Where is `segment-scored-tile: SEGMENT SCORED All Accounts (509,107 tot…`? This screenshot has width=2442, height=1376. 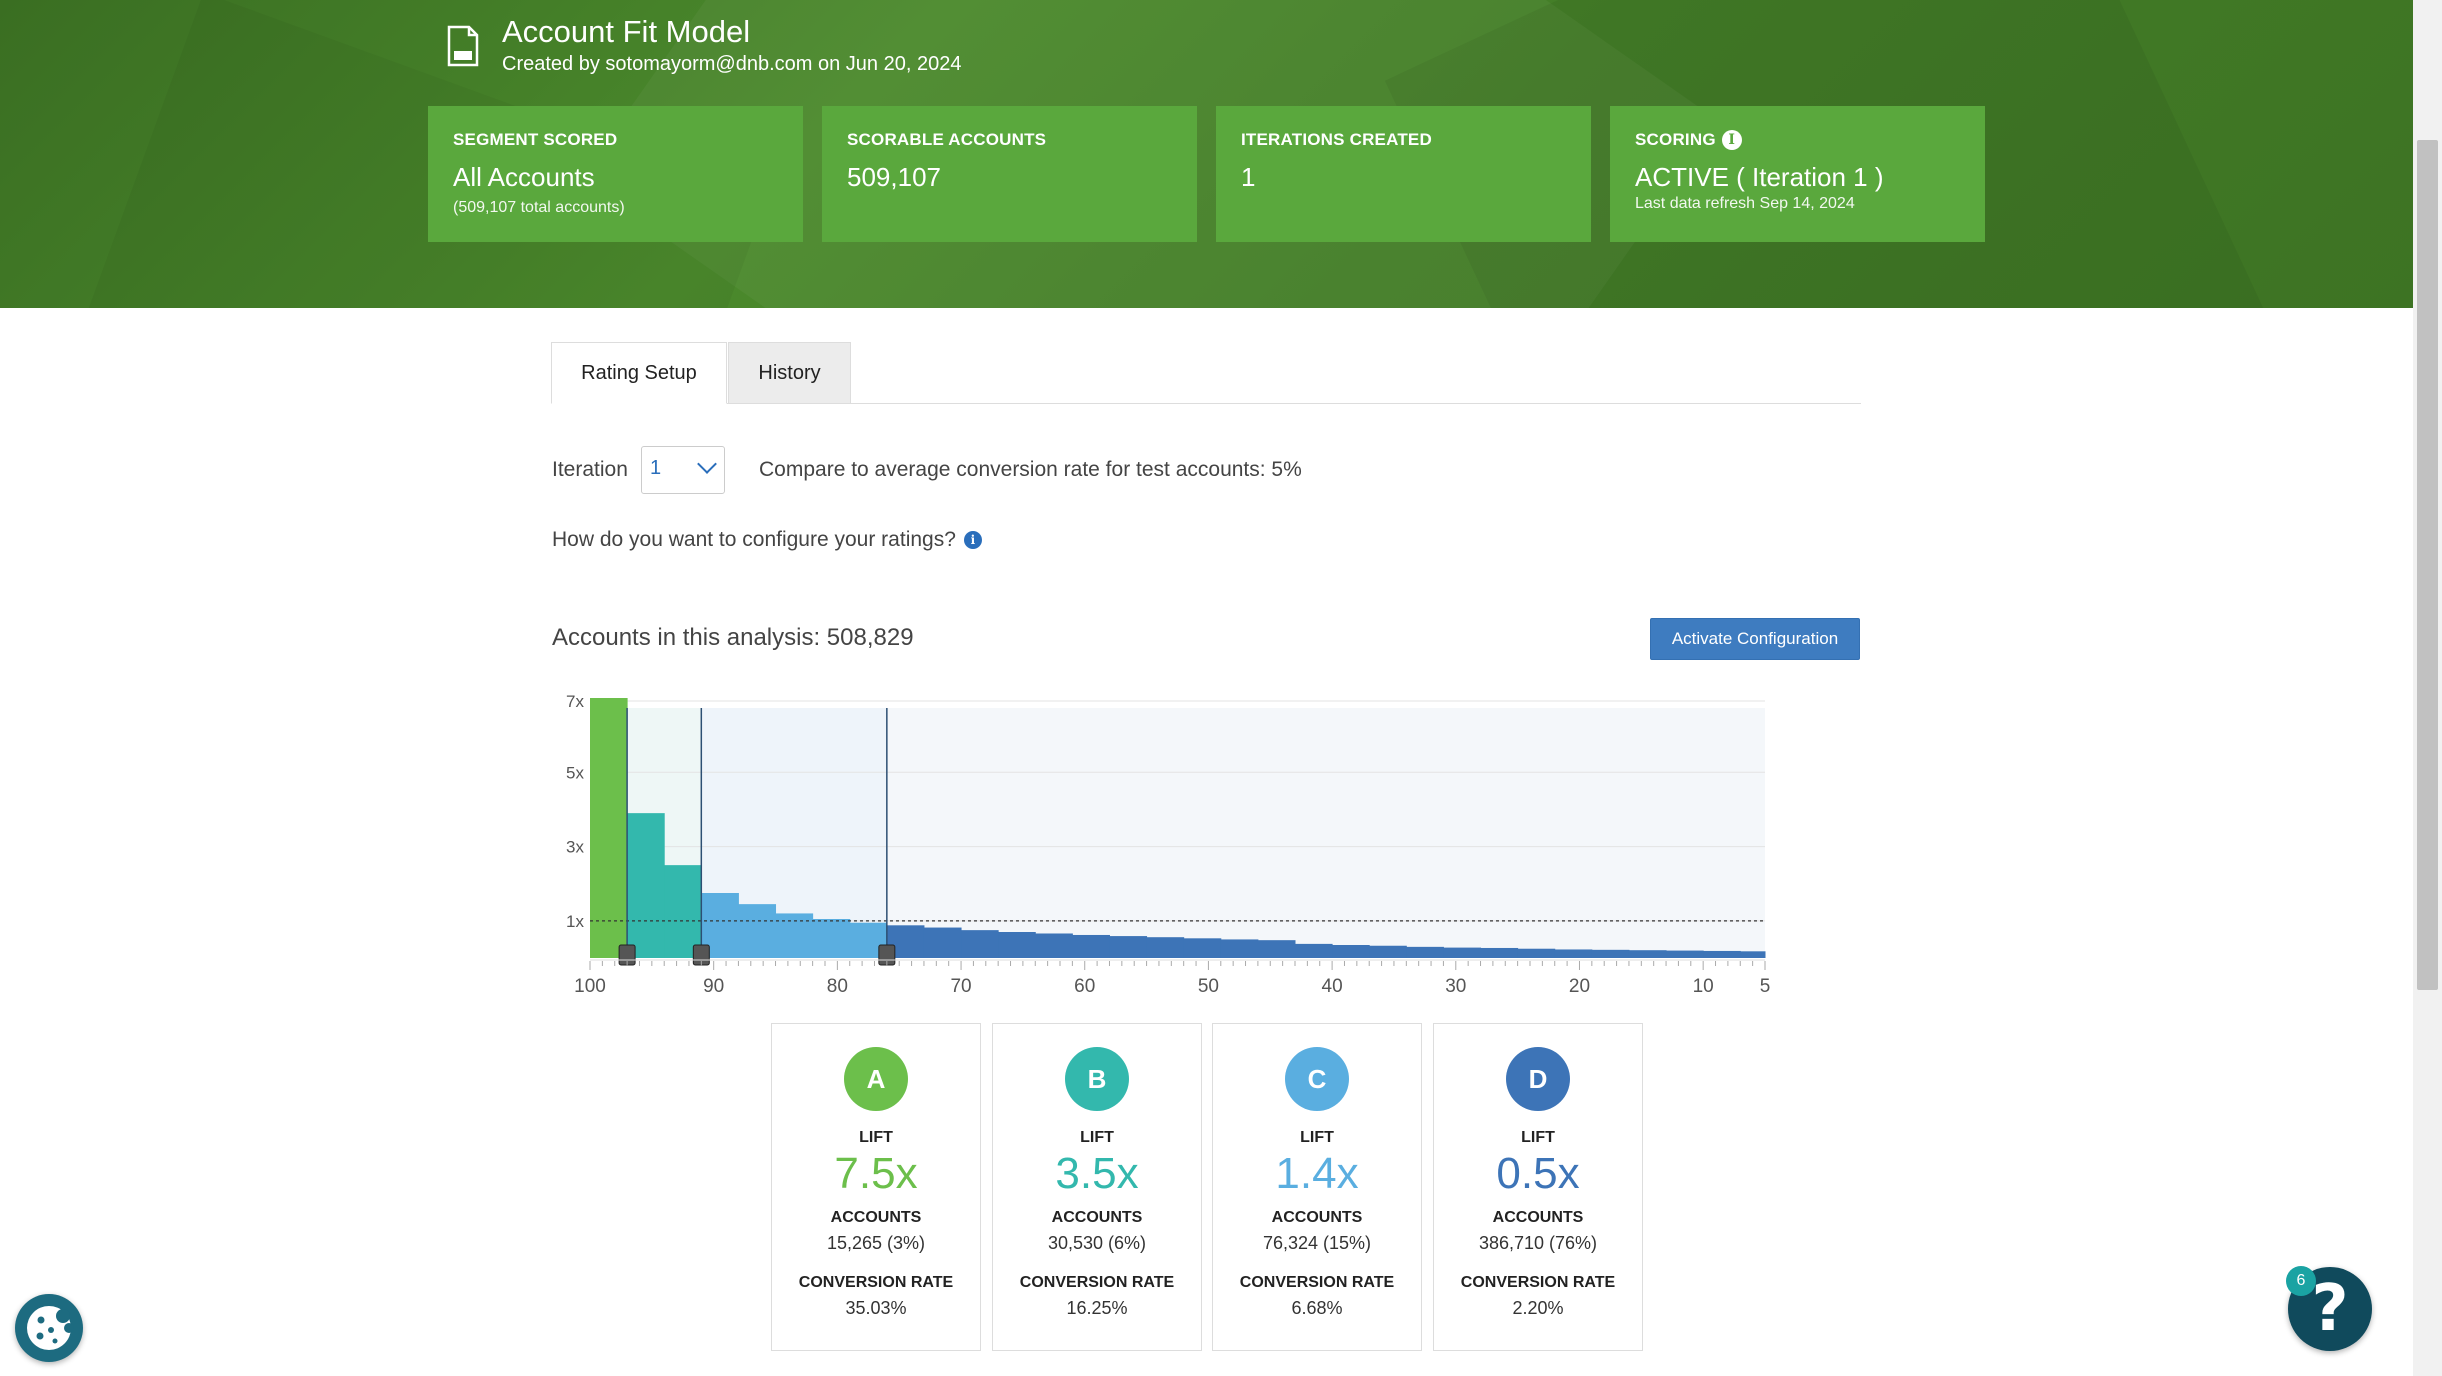 segment-scored-tile: SEGMENT SCORED All Accounts (509,107 tot… is located at coordinates (615, 174).